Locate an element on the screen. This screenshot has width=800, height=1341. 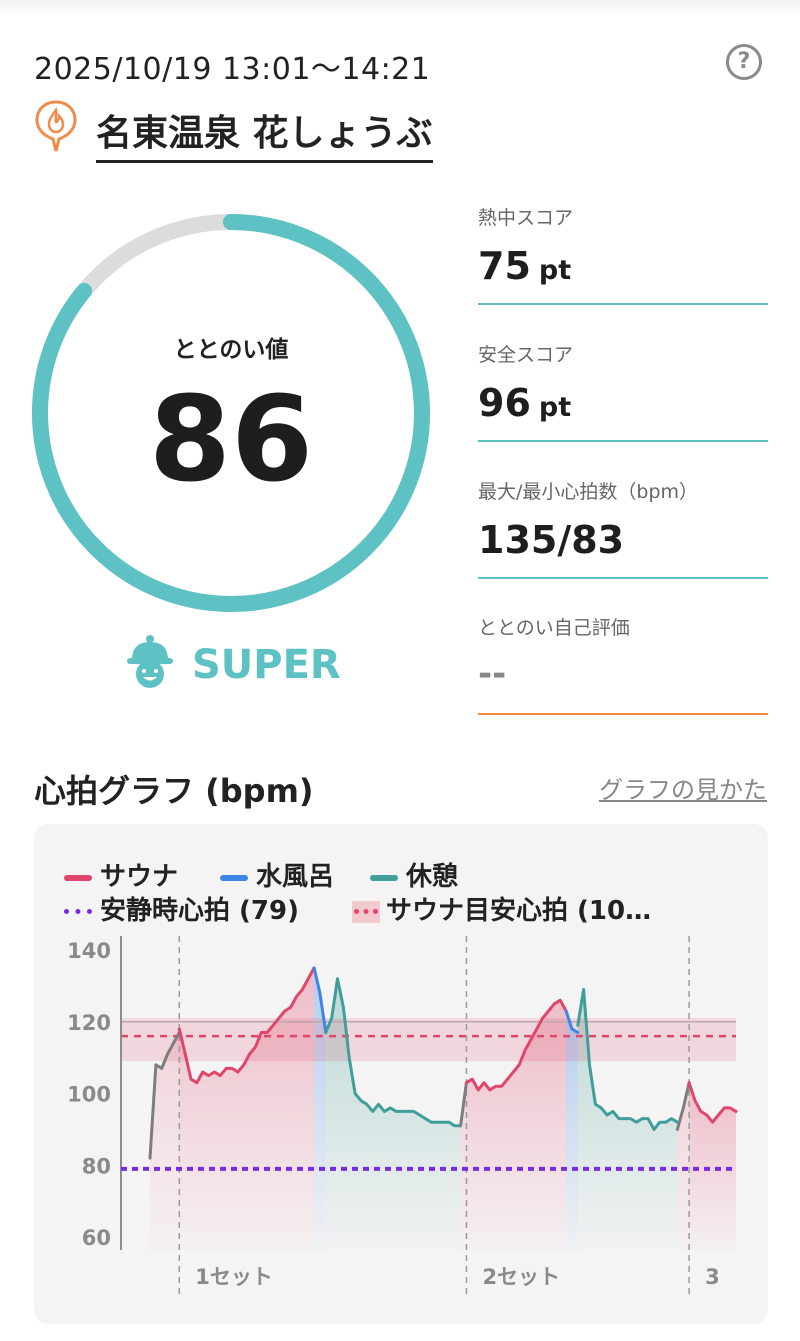
y-tick-label: 140 is located at coordinates (89, 951).